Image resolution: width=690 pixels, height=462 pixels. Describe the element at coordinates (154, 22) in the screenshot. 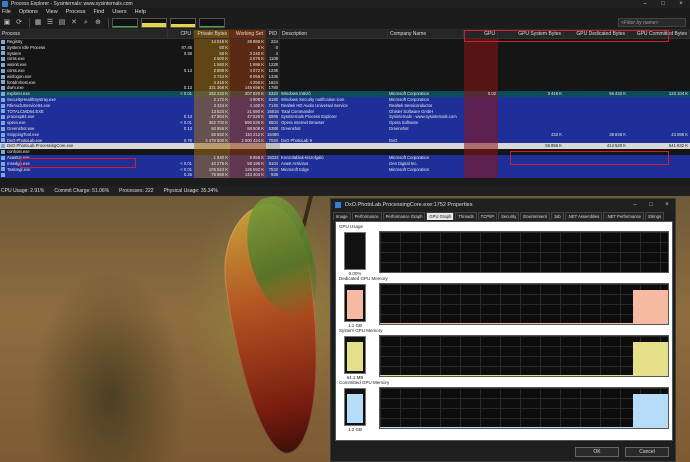

I see `commit-minigraph` at that location.